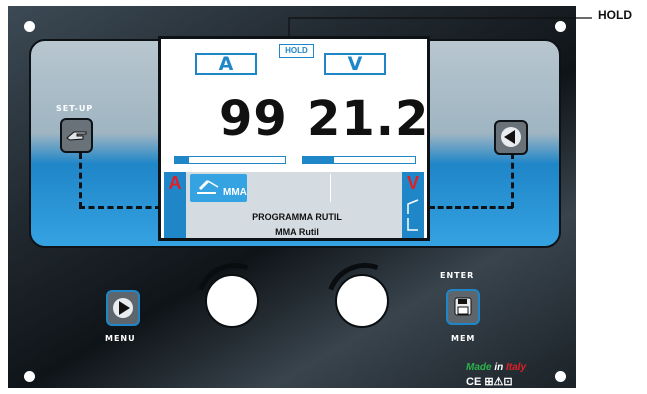  What do you see at coordinates (235, 192) in the screenshot?
I see `mode-label: MMA` at bounding box center [235, 192].